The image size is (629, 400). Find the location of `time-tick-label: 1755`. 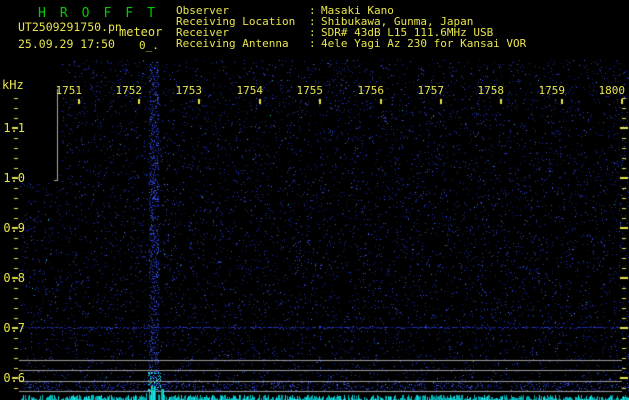

time-tick-label: 1755 is located at coordinates (310, 90).